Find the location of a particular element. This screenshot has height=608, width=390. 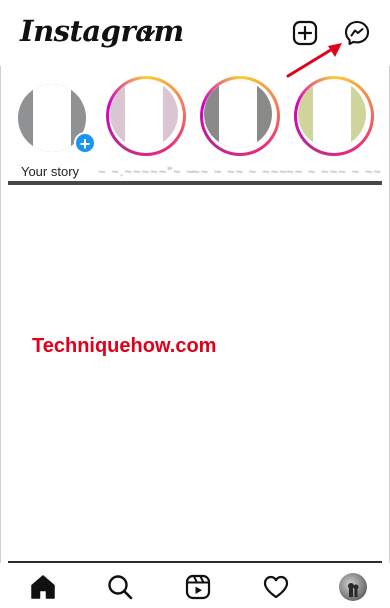

instagram-logo: Instagram is located at coordinates (102, 31).